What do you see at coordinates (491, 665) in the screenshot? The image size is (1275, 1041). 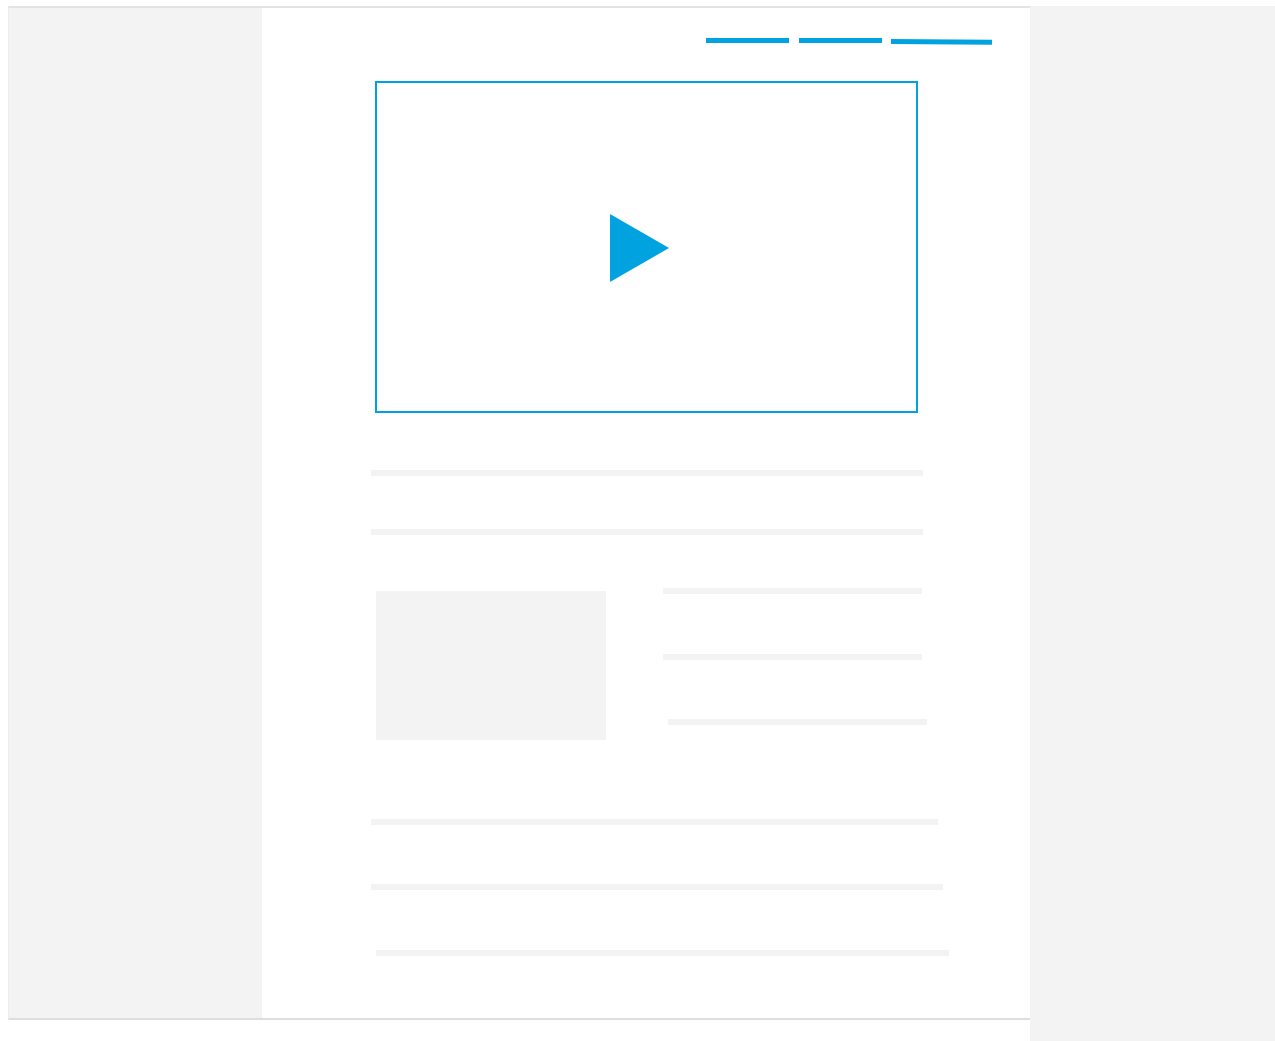 I see `image-placeholder` at bounding box center [491, 665].